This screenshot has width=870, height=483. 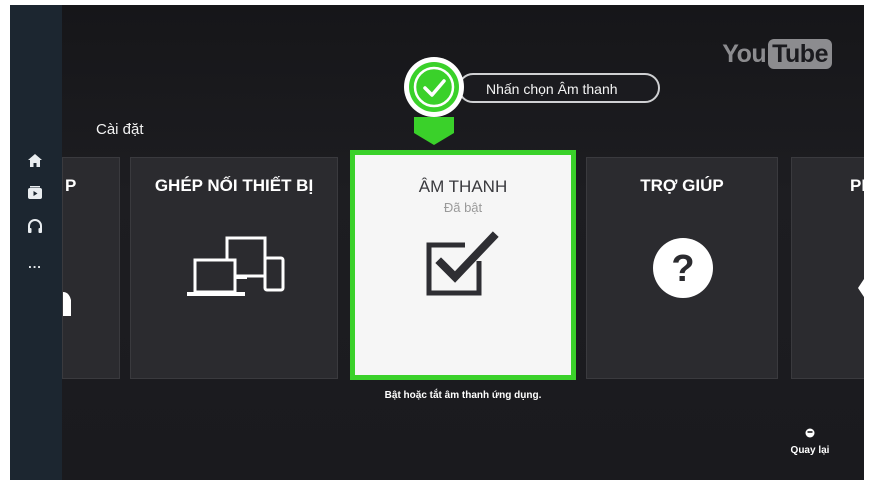 What do you see at coordinates (120, 129) in the screenshot?
I see `page-title: Cài đặt` at bounding box center [120, 129].